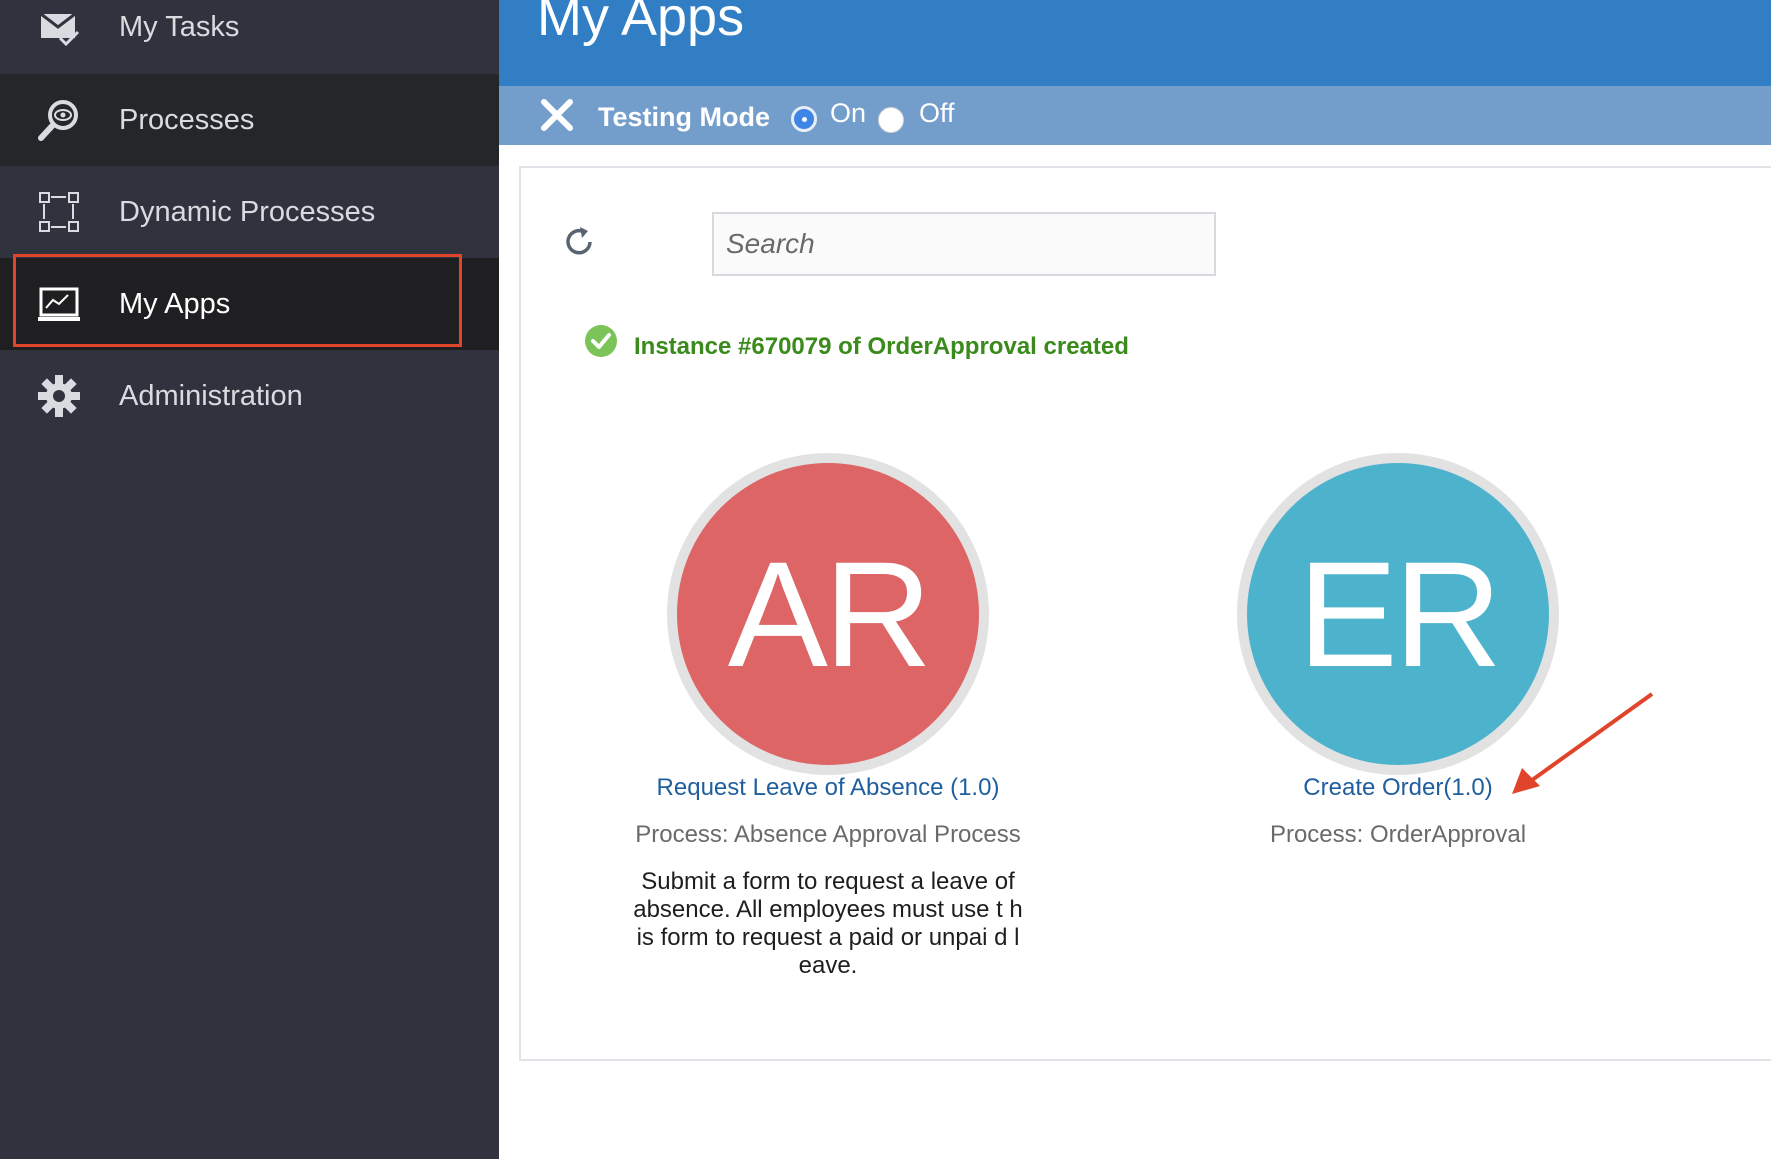 The width and height of the screenshot is (1771, 1159). I want to click on refresh-icon, so click(579, 242).